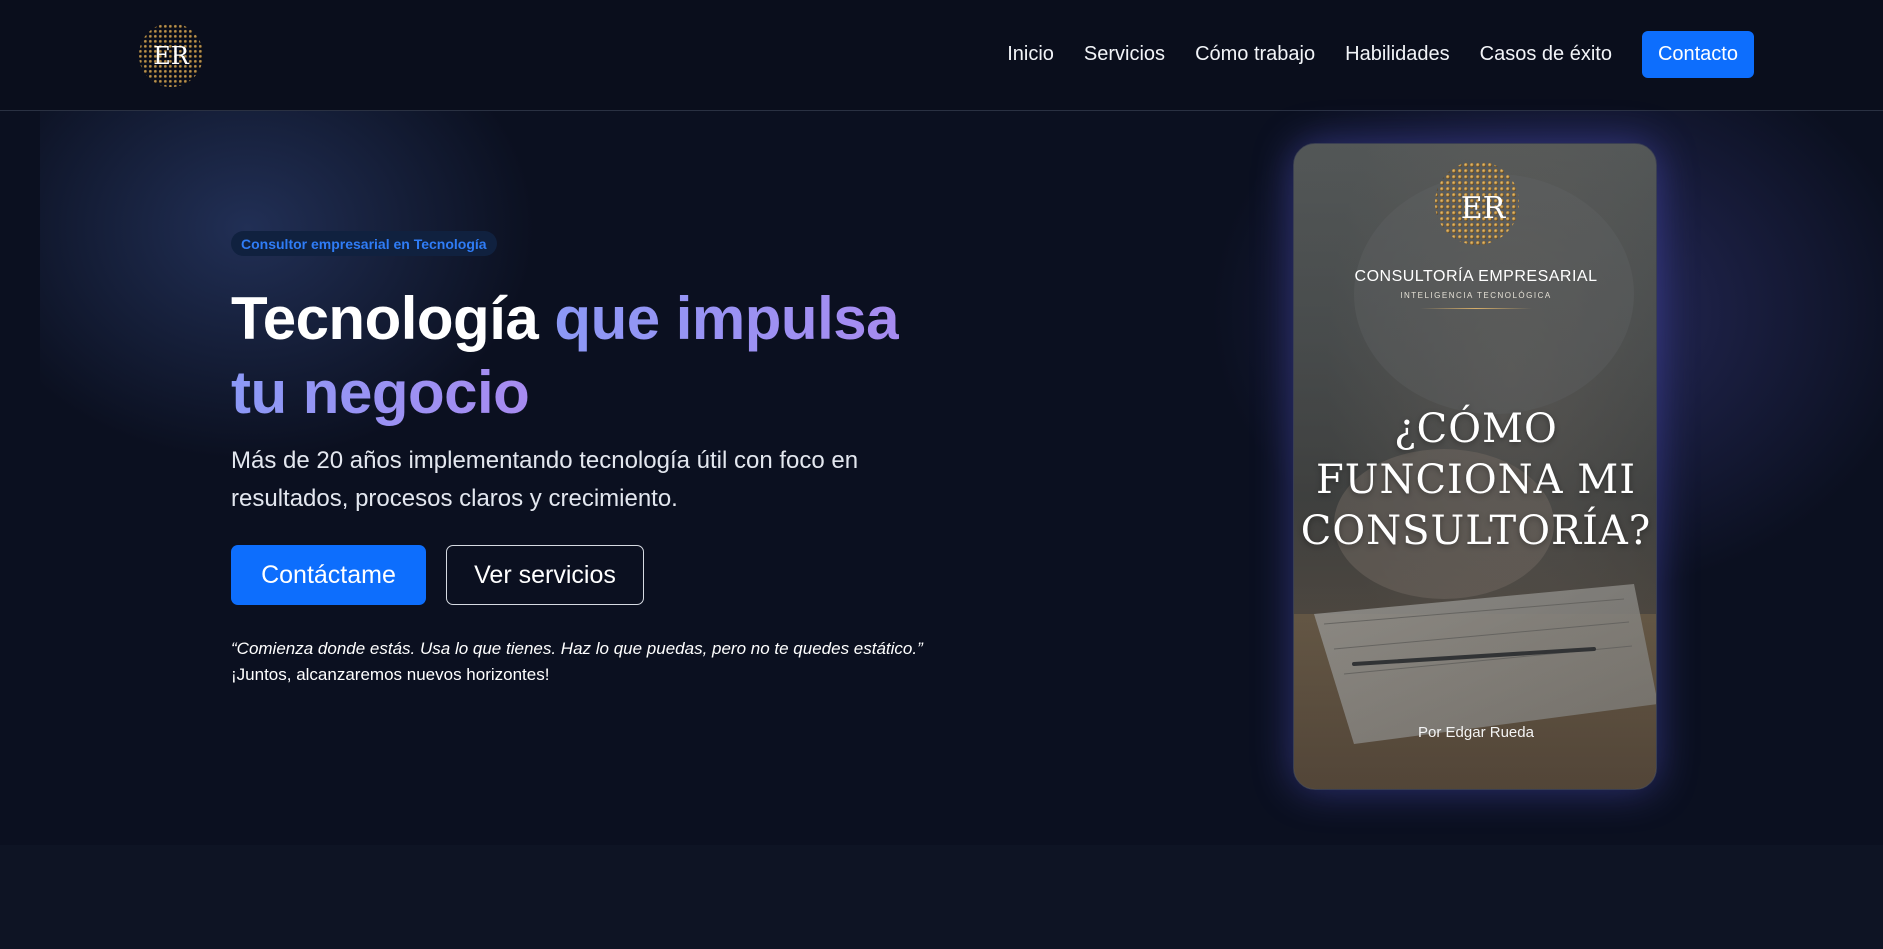  I want to click on logo-globe: ER, so click(171, 55).